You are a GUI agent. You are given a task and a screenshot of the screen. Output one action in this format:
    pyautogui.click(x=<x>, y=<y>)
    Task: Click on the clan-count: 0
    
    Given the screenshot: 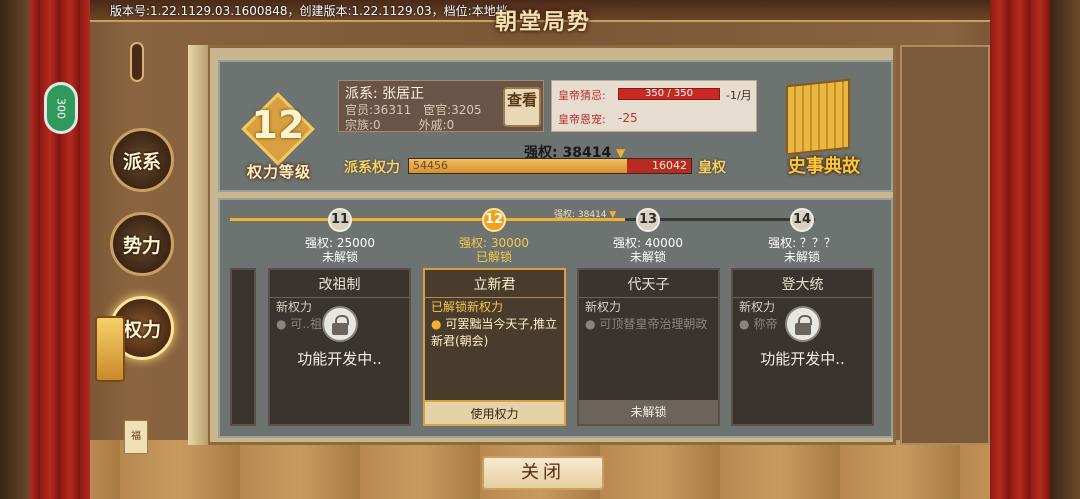 What is the action you would take?
    pyautogui.click(x=377, y=125)
    